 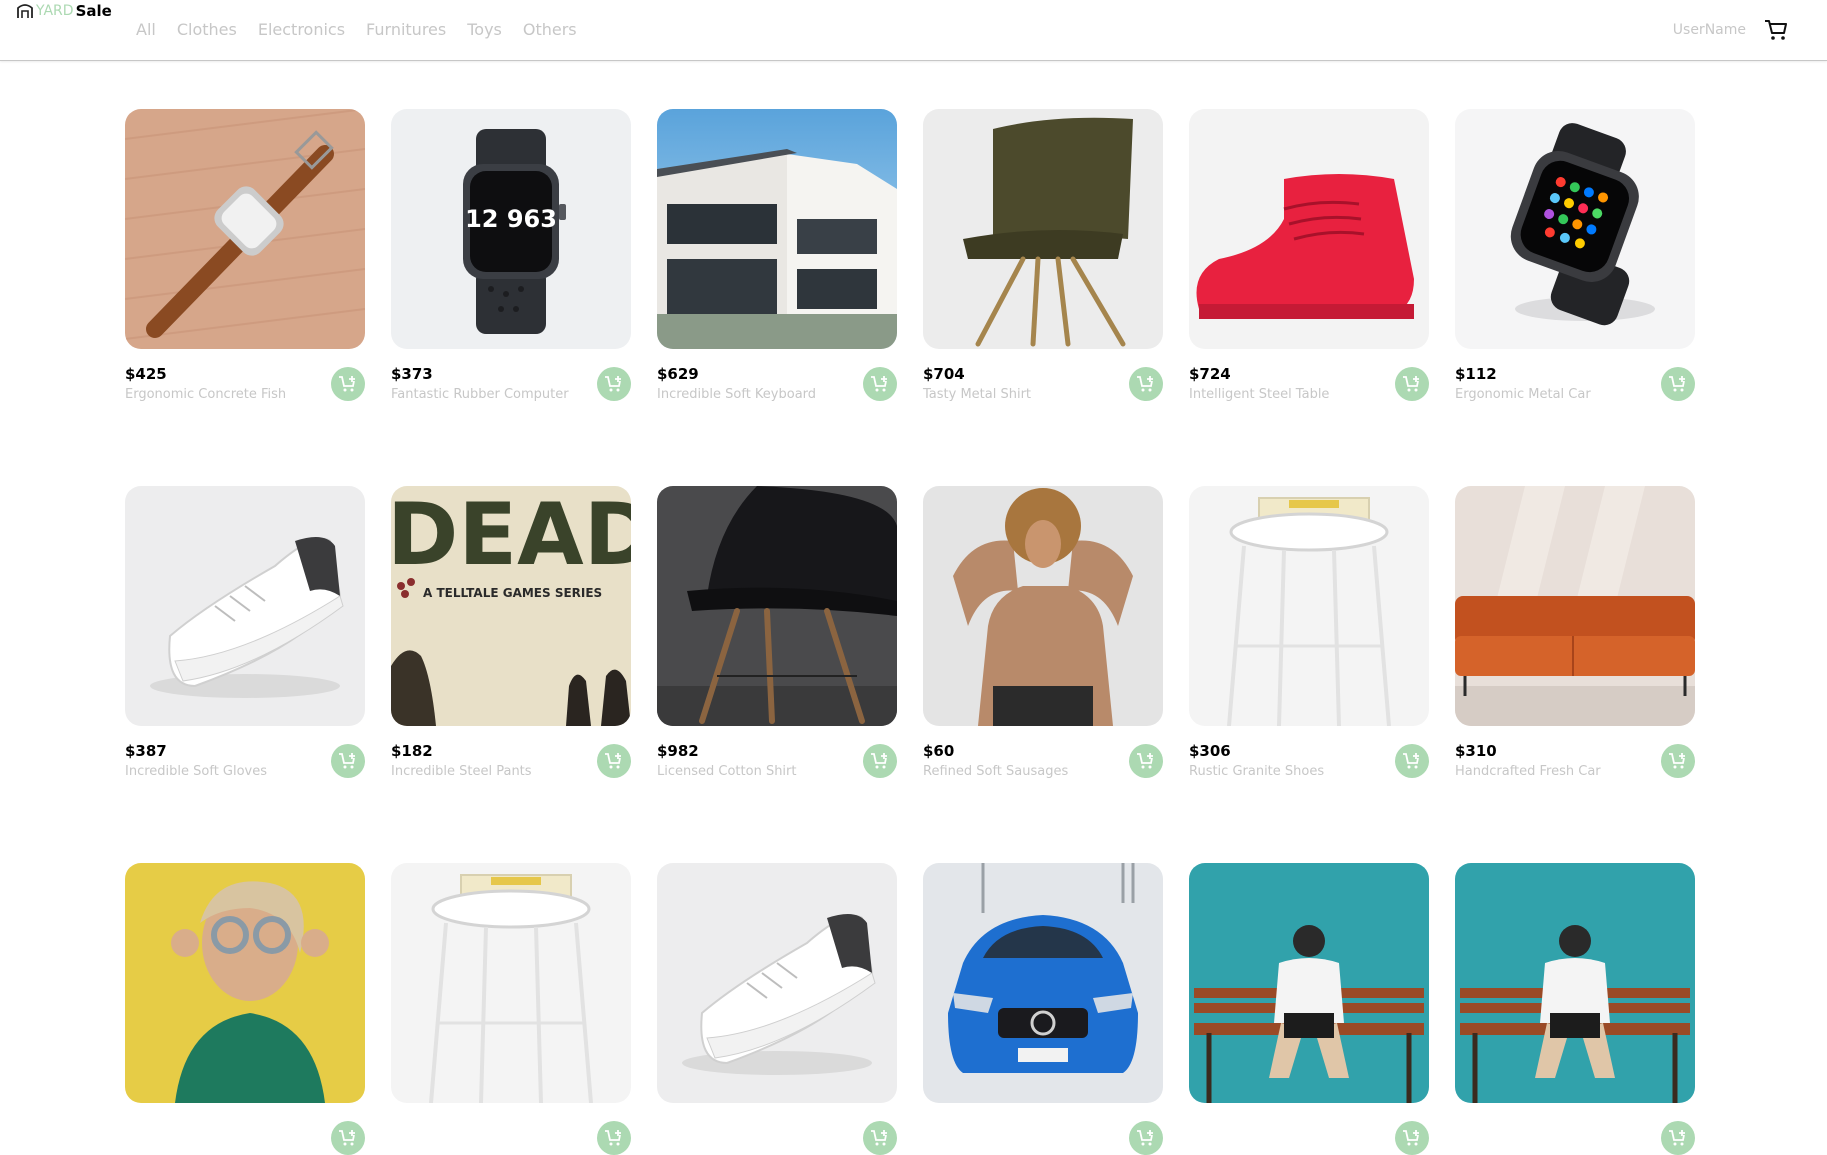 What do you see at coordinates (727, 771) in the screenshot?
I see `product-name: Licensed Cotton Shirt` at bounding box center [727, 771].